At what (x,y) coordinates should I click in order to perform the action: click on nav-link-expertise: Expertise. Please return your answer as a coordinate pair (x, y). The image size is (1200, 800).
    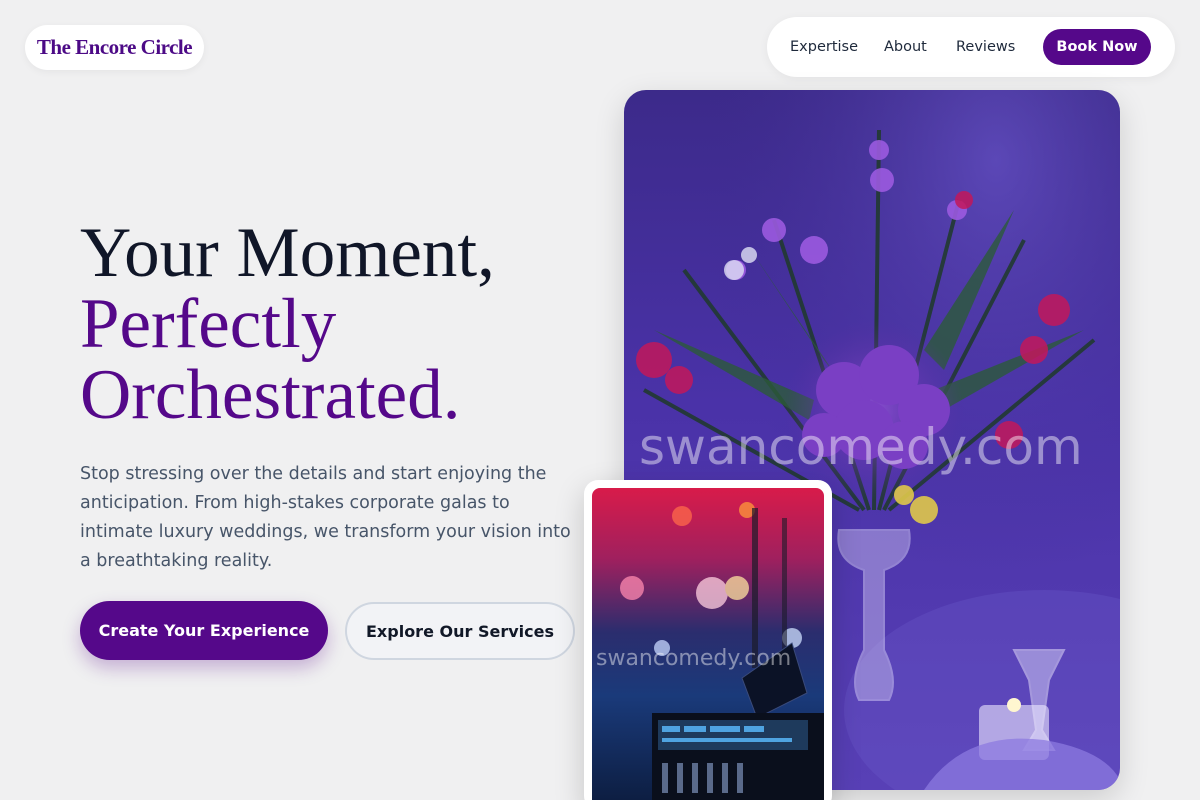
    Looking at the image, I should click on (824, 47).